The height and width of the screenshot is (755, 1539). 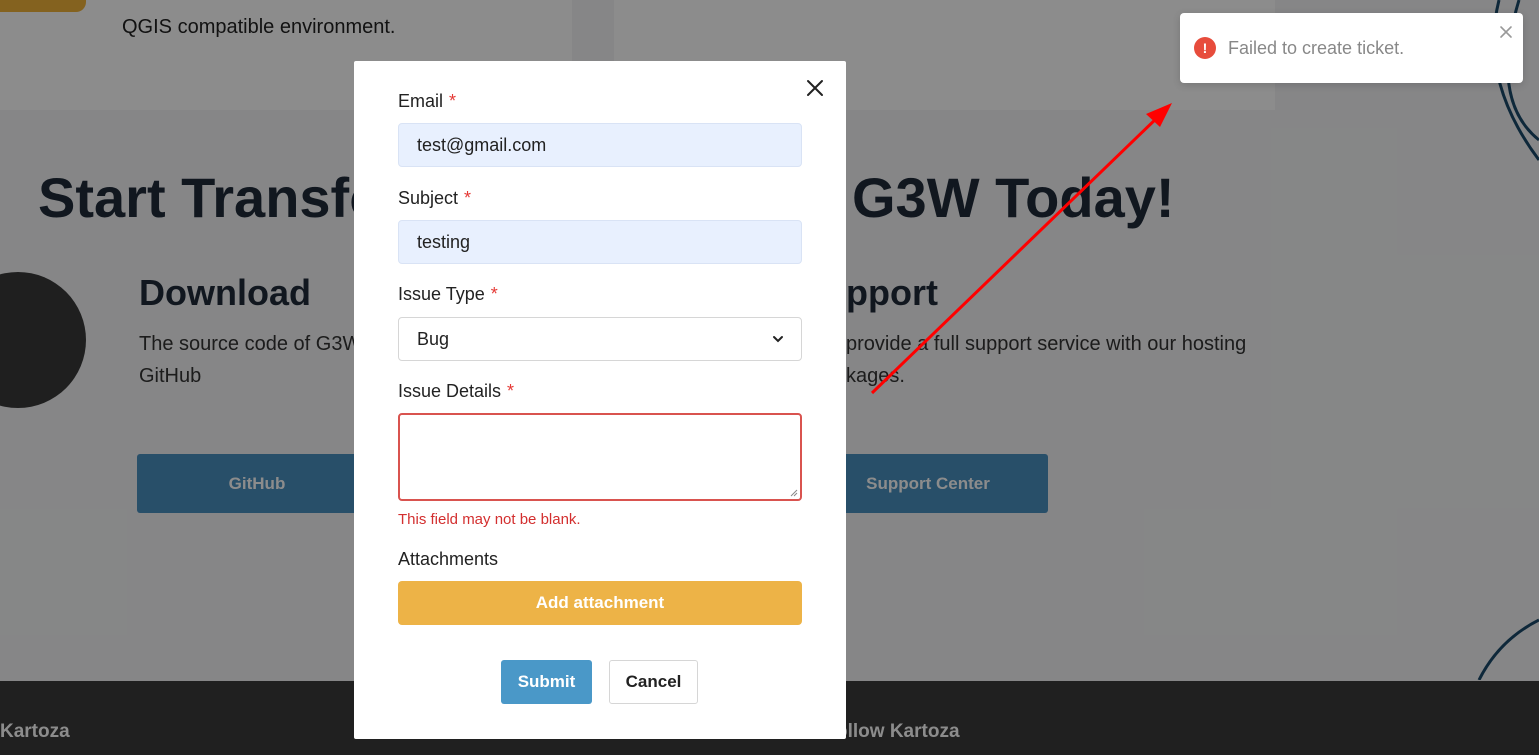 What do you see at coordinates (815, 88) in the screenshot?
I see `close-icon` at bounding box center [815, 88].